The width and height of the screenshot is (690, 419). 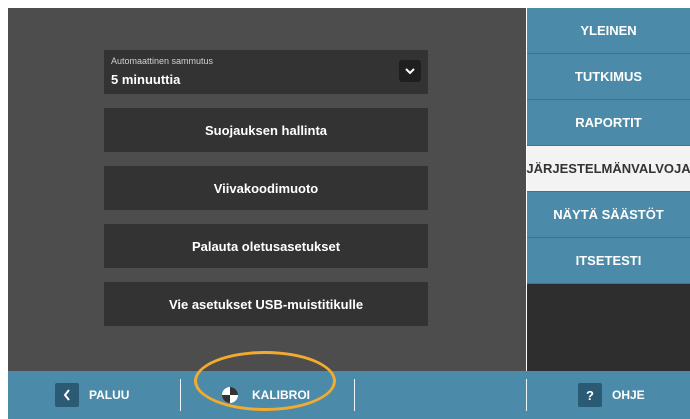 I want to click on chevron-left-icon, so click(x=67, y=395).